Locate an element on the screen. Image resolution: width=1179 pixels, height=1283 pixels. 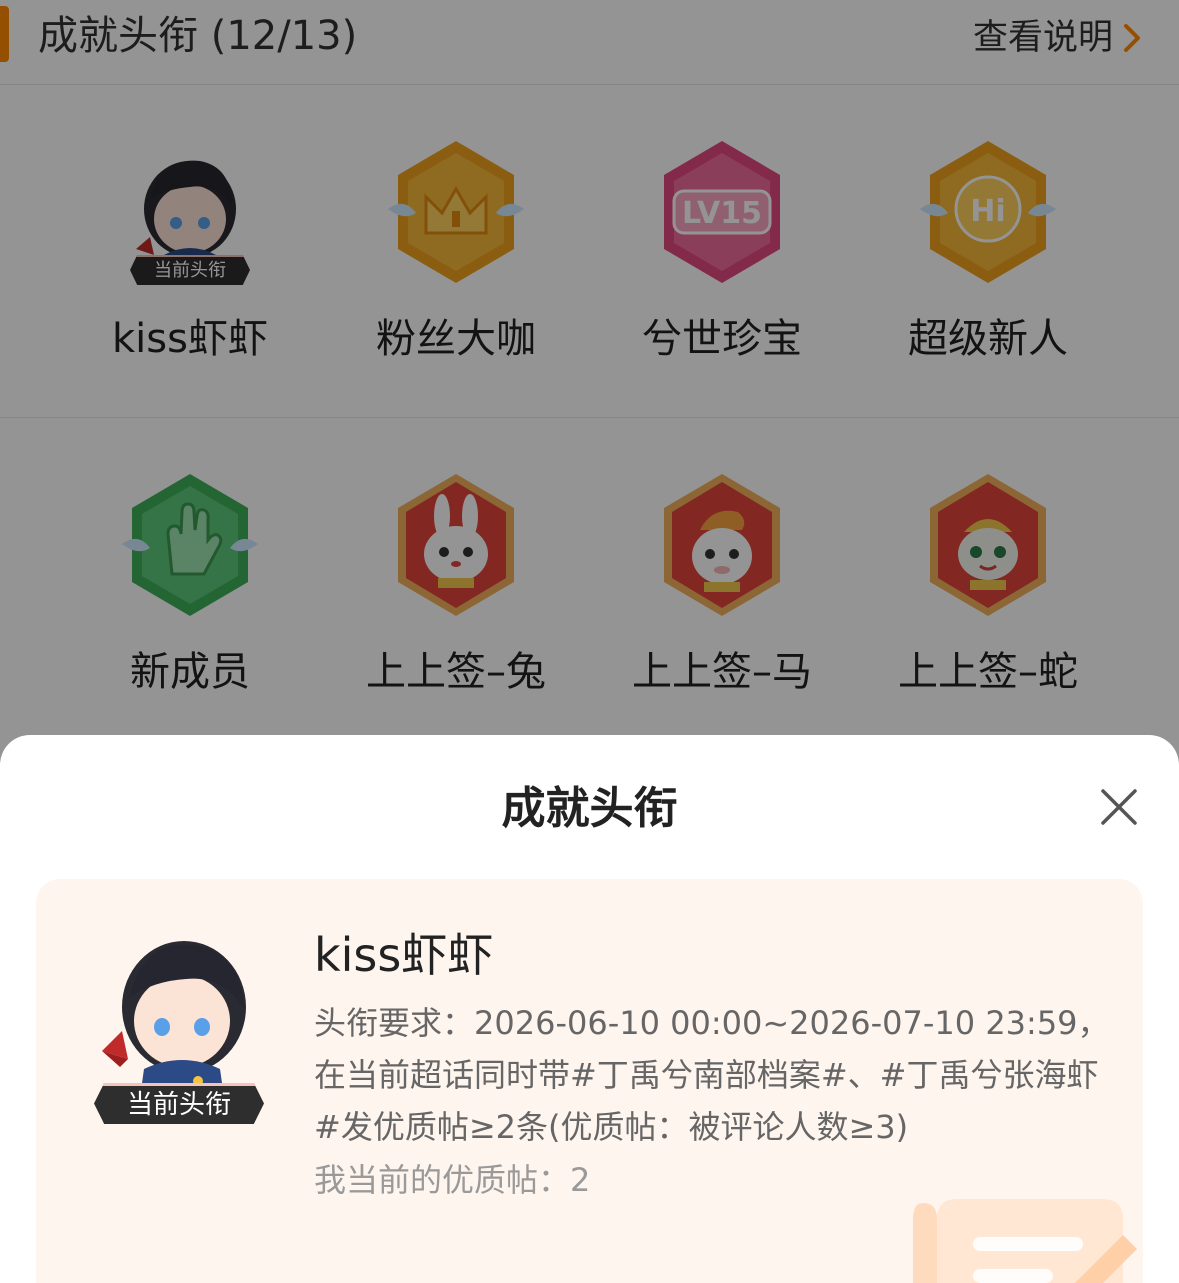
my-quality-posts: 我当前的优质帖：2 is located at coordinates (452, 1180).